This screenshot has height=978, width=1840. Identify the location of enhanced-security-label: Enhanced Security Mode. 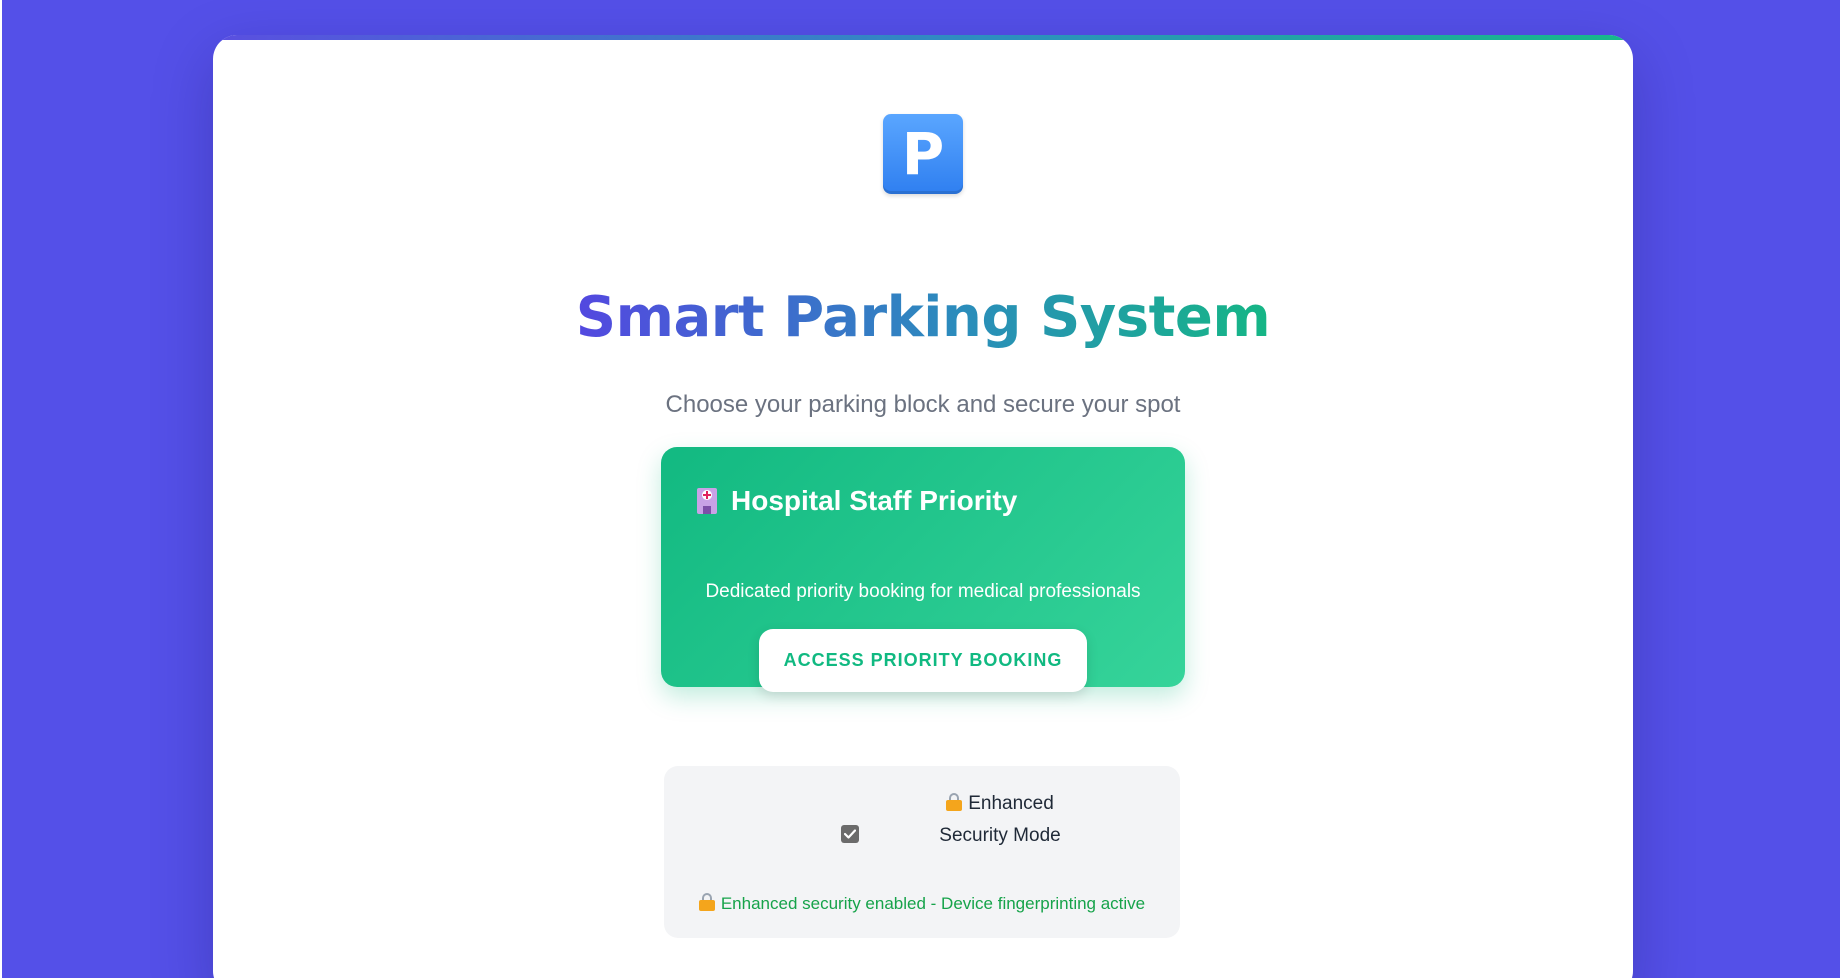
(1000, 820).